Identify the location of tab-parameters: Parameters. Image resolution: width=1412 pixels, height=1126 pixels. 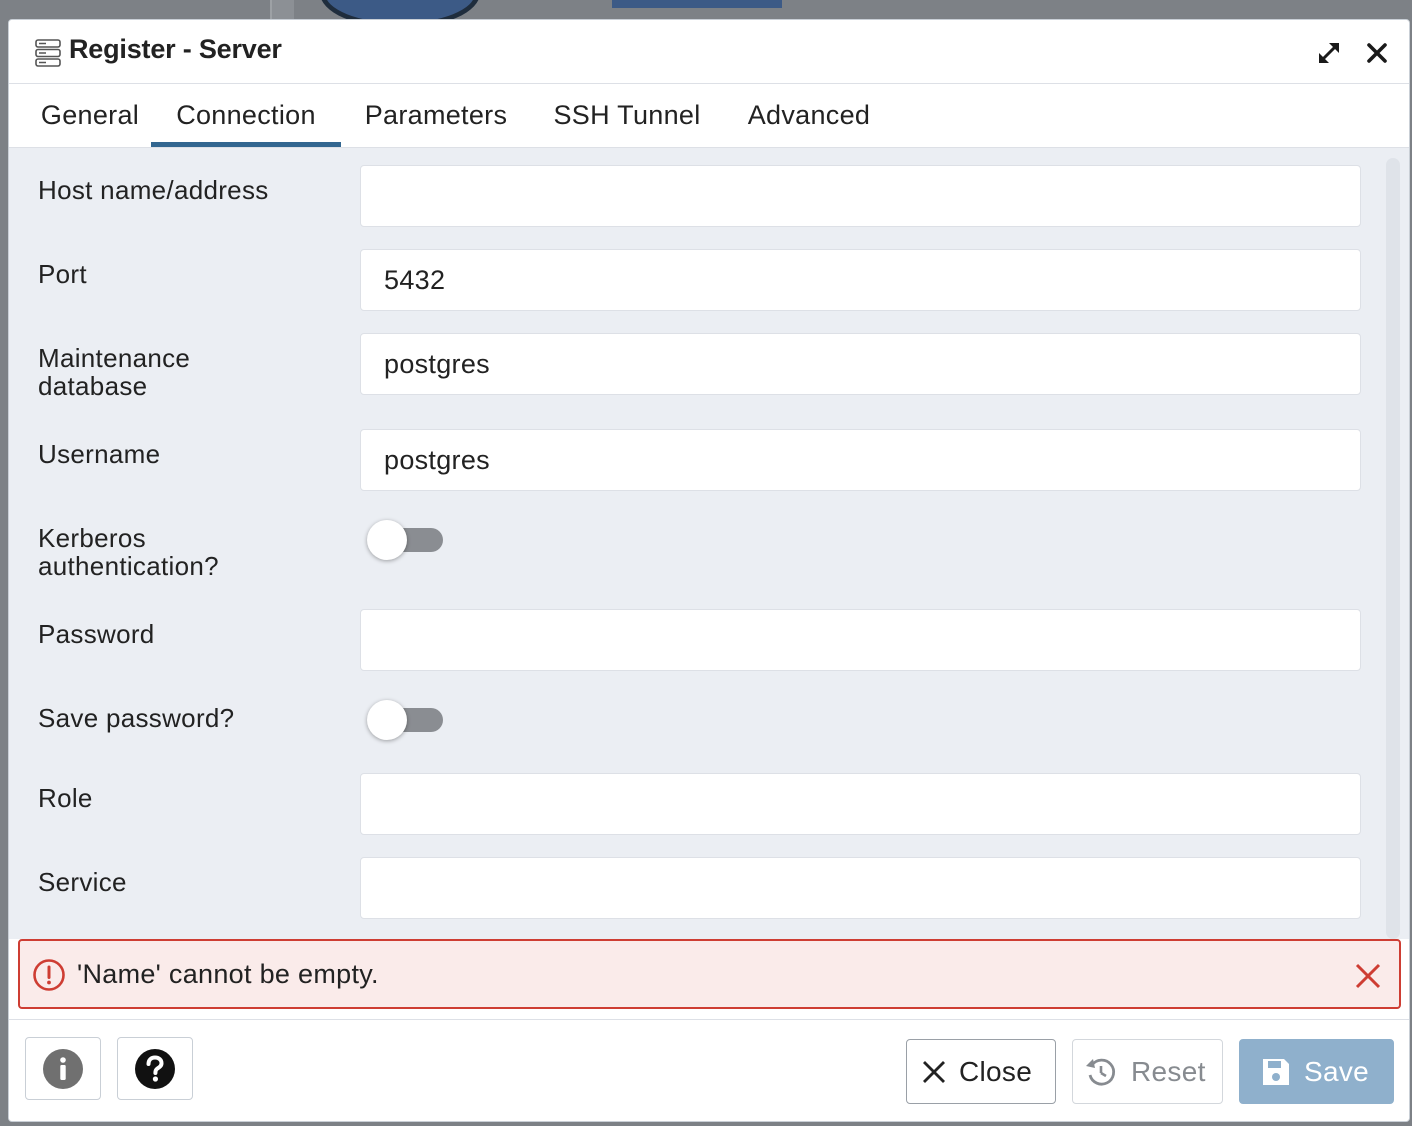
(436, 115).